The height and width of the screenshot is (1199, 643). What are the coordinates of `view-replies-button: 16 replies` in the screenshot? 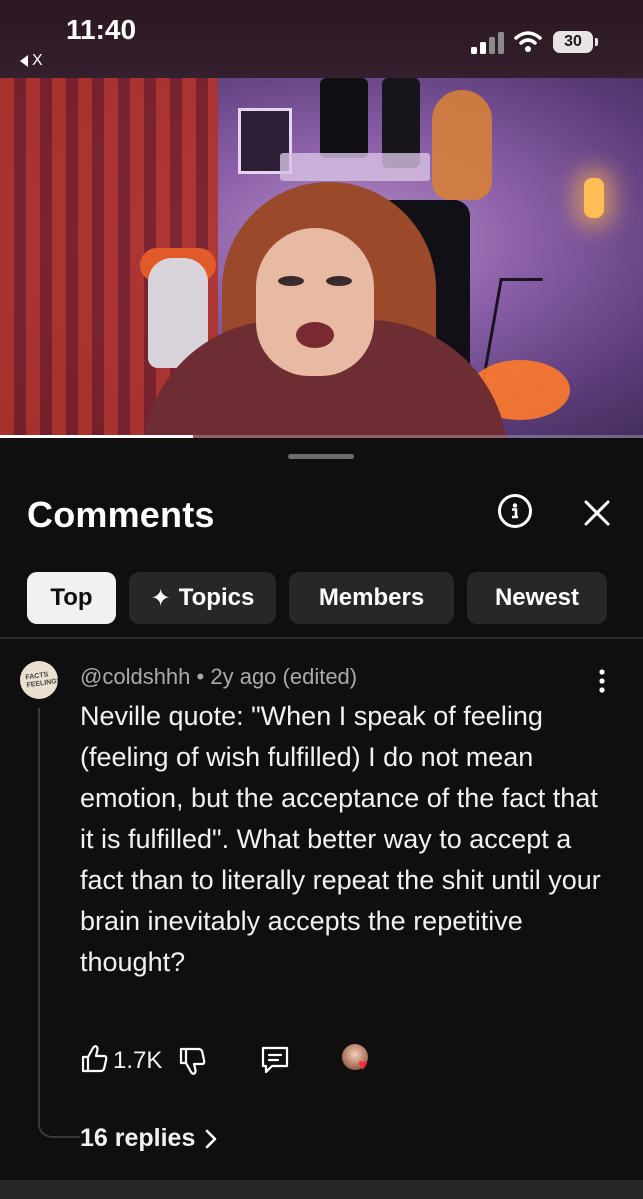 It's located at (148, 1138).